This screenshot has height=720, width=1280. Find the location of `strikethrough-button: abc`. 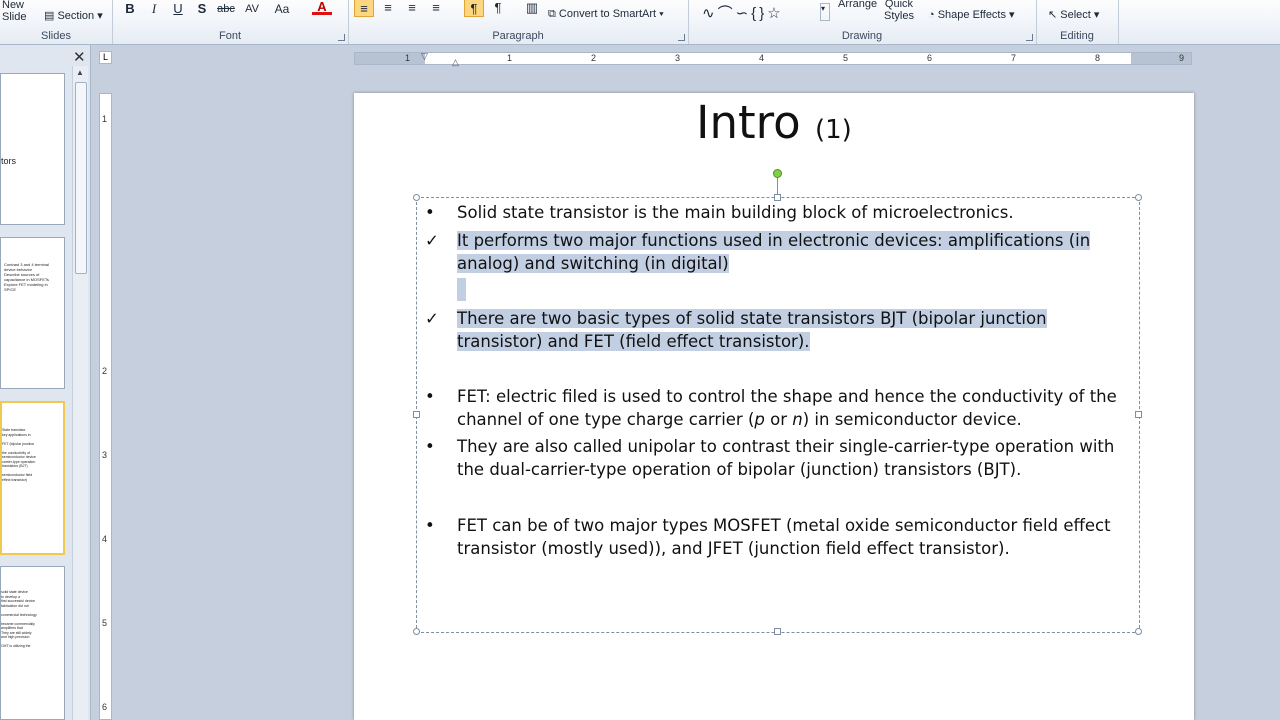

strikethrough-button: abc is located at coordinates (226, 9).